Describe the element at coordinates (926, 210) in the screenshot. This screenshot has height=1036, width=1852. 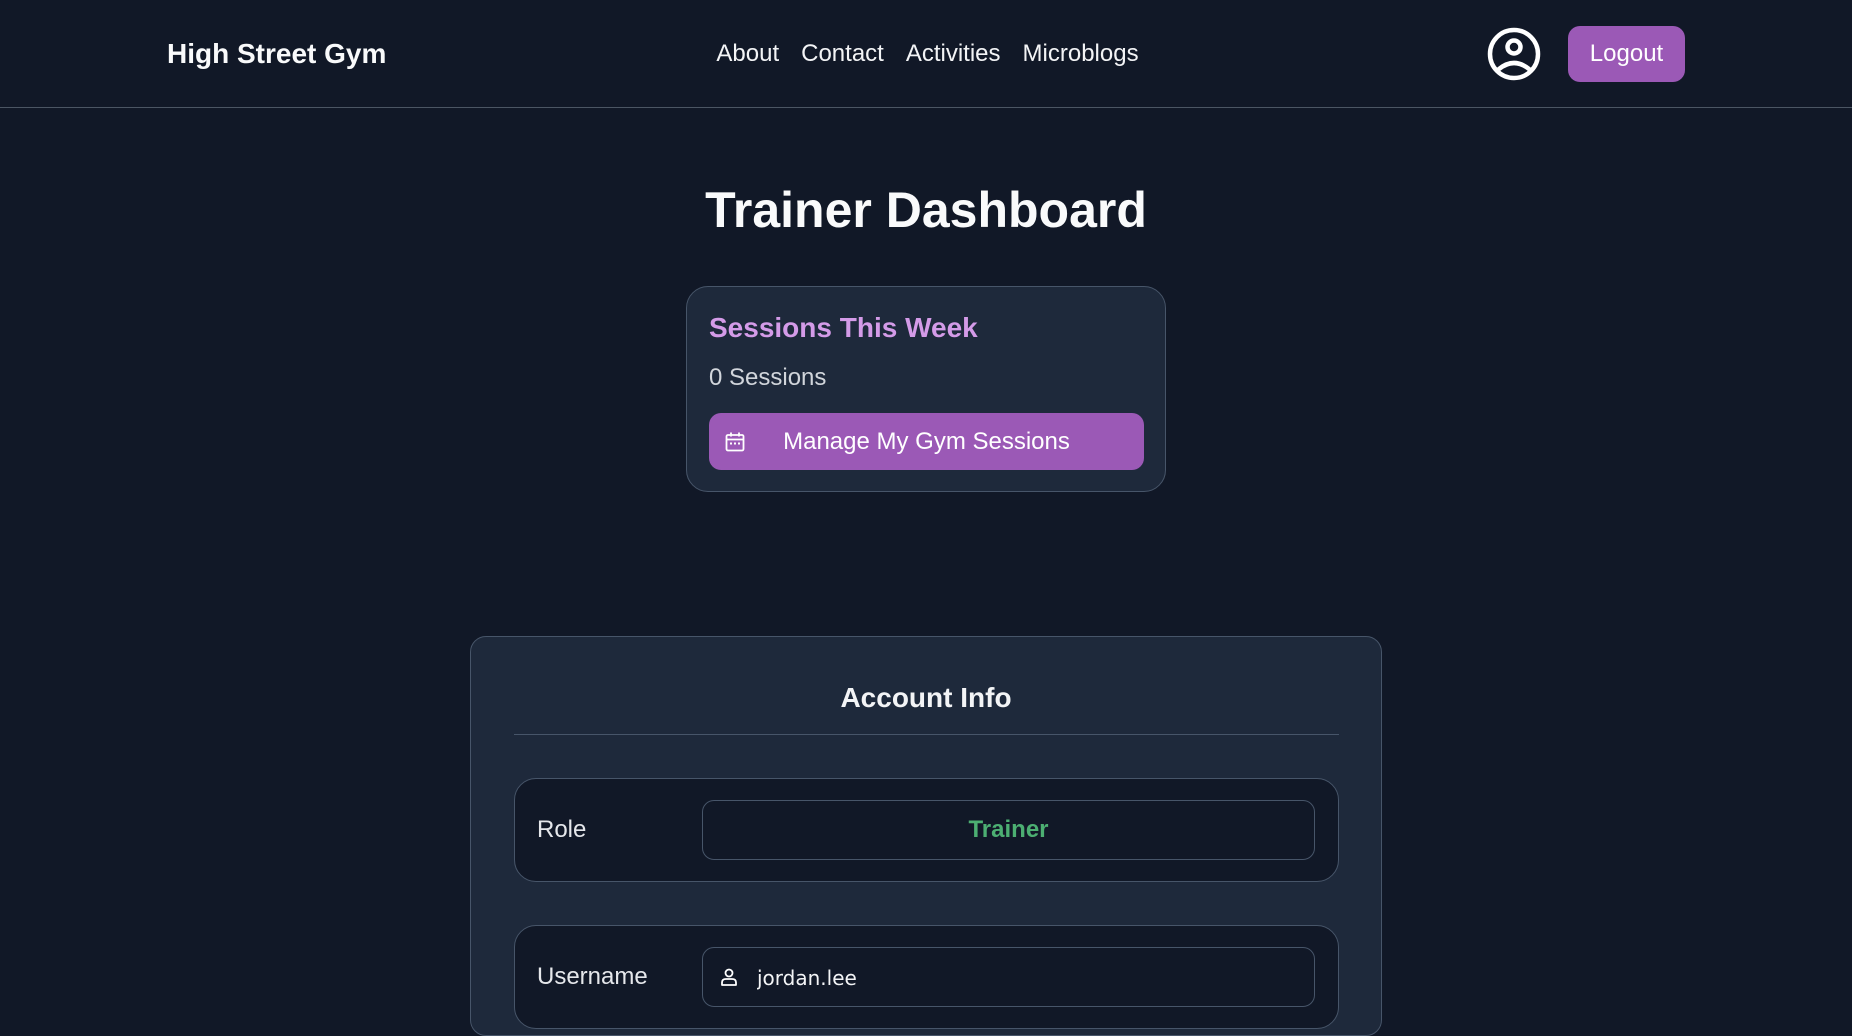
I see `page-title: Trainer Dashboard` at that location.